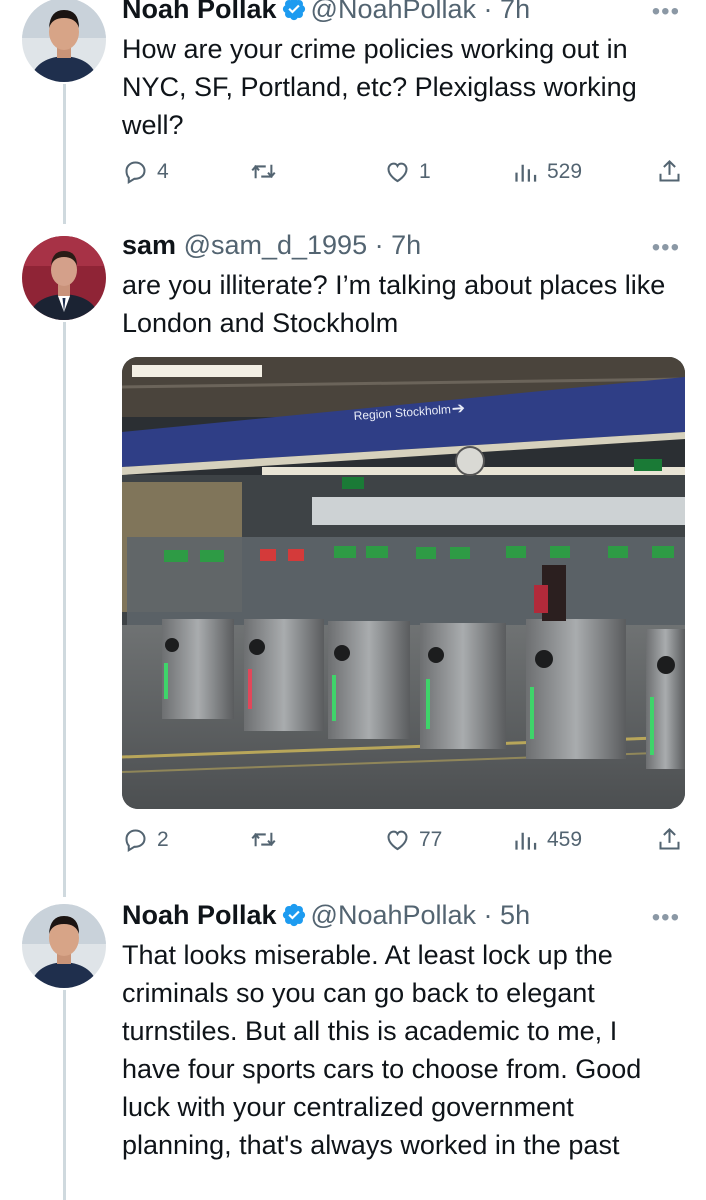 The width and height of the screenshot is (706, 1200). I want to click on author-handle: @sam_d_1995, so click(276, 245).